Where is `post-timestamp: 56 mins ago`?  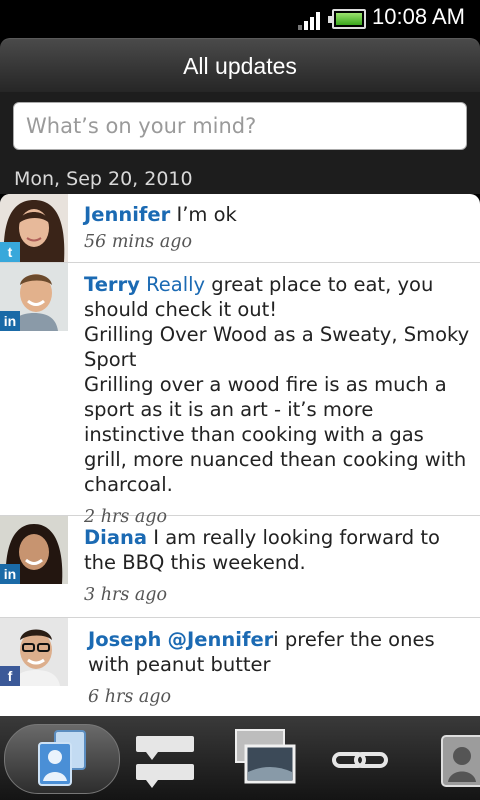 post-timestamp: 56 mins ago is located at coordinates (138, 242).